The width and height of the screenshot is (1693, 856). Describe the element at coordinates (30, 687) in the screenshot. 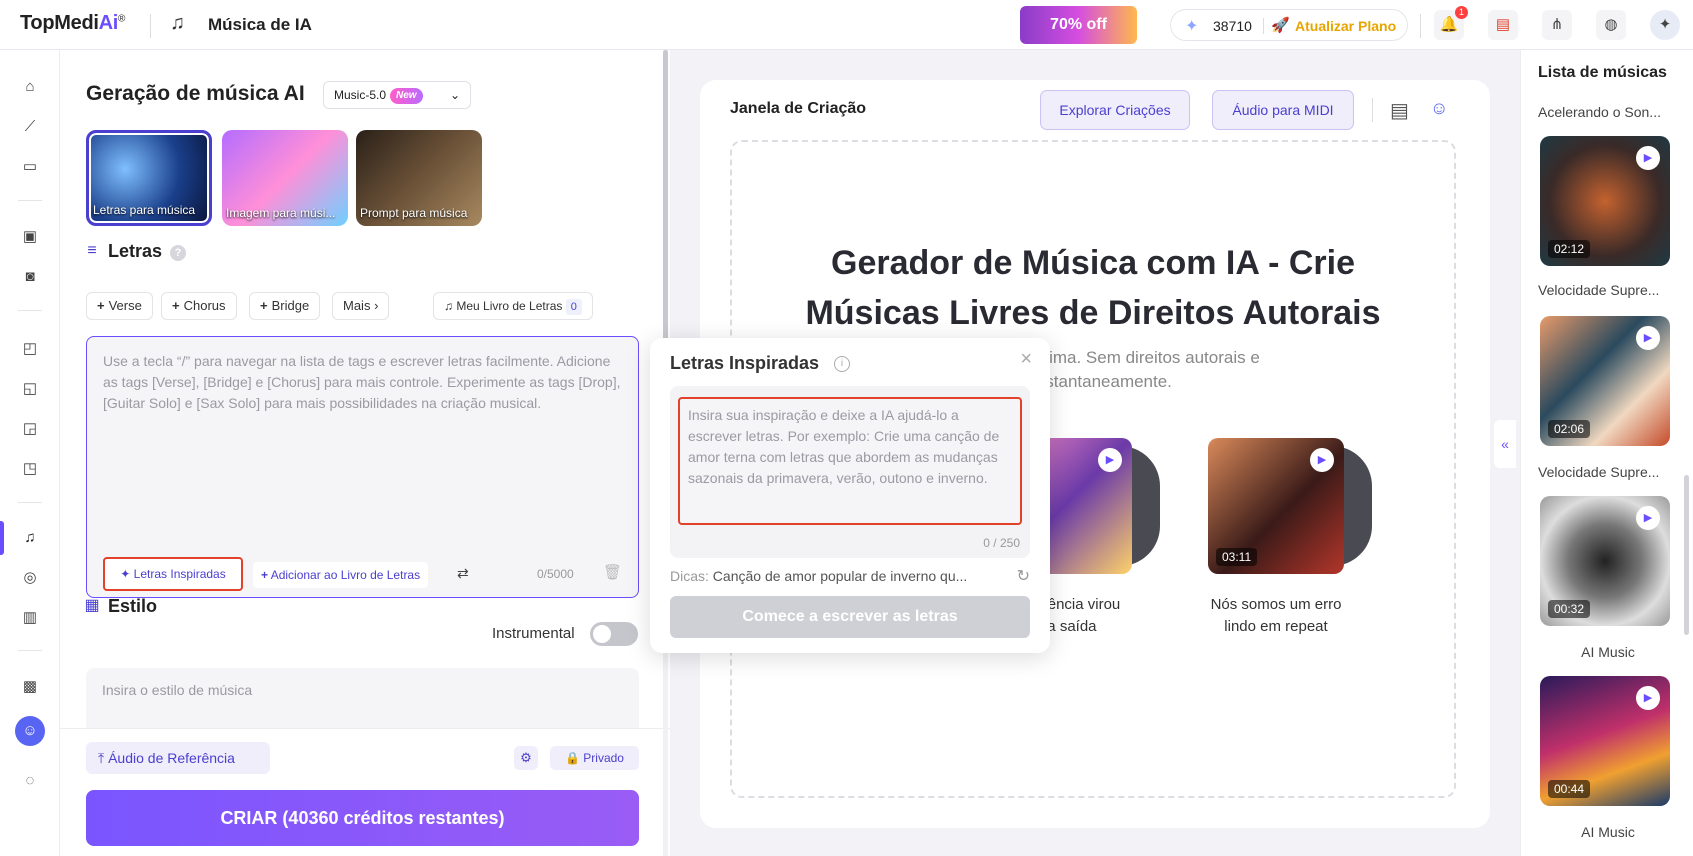

I see `ai-toolbox-icon: ▩` at that location.